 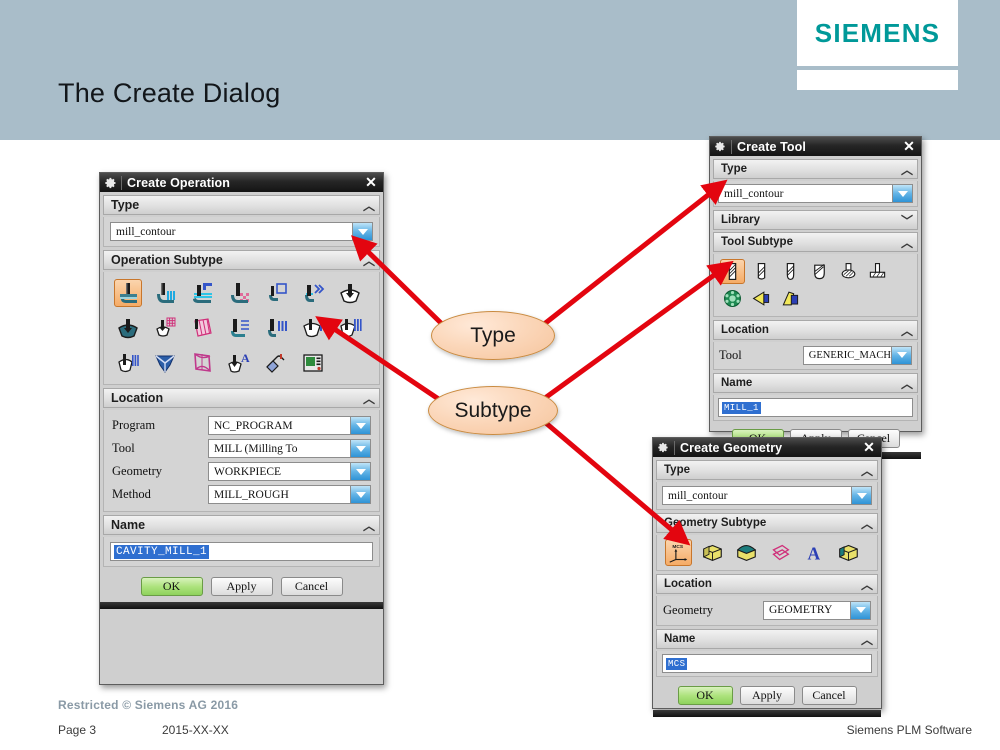 What do you see at coordinates (848, 552) in the screenshot?
I see `geometry-icon-mill-geom` at bounding box center [848, 552].